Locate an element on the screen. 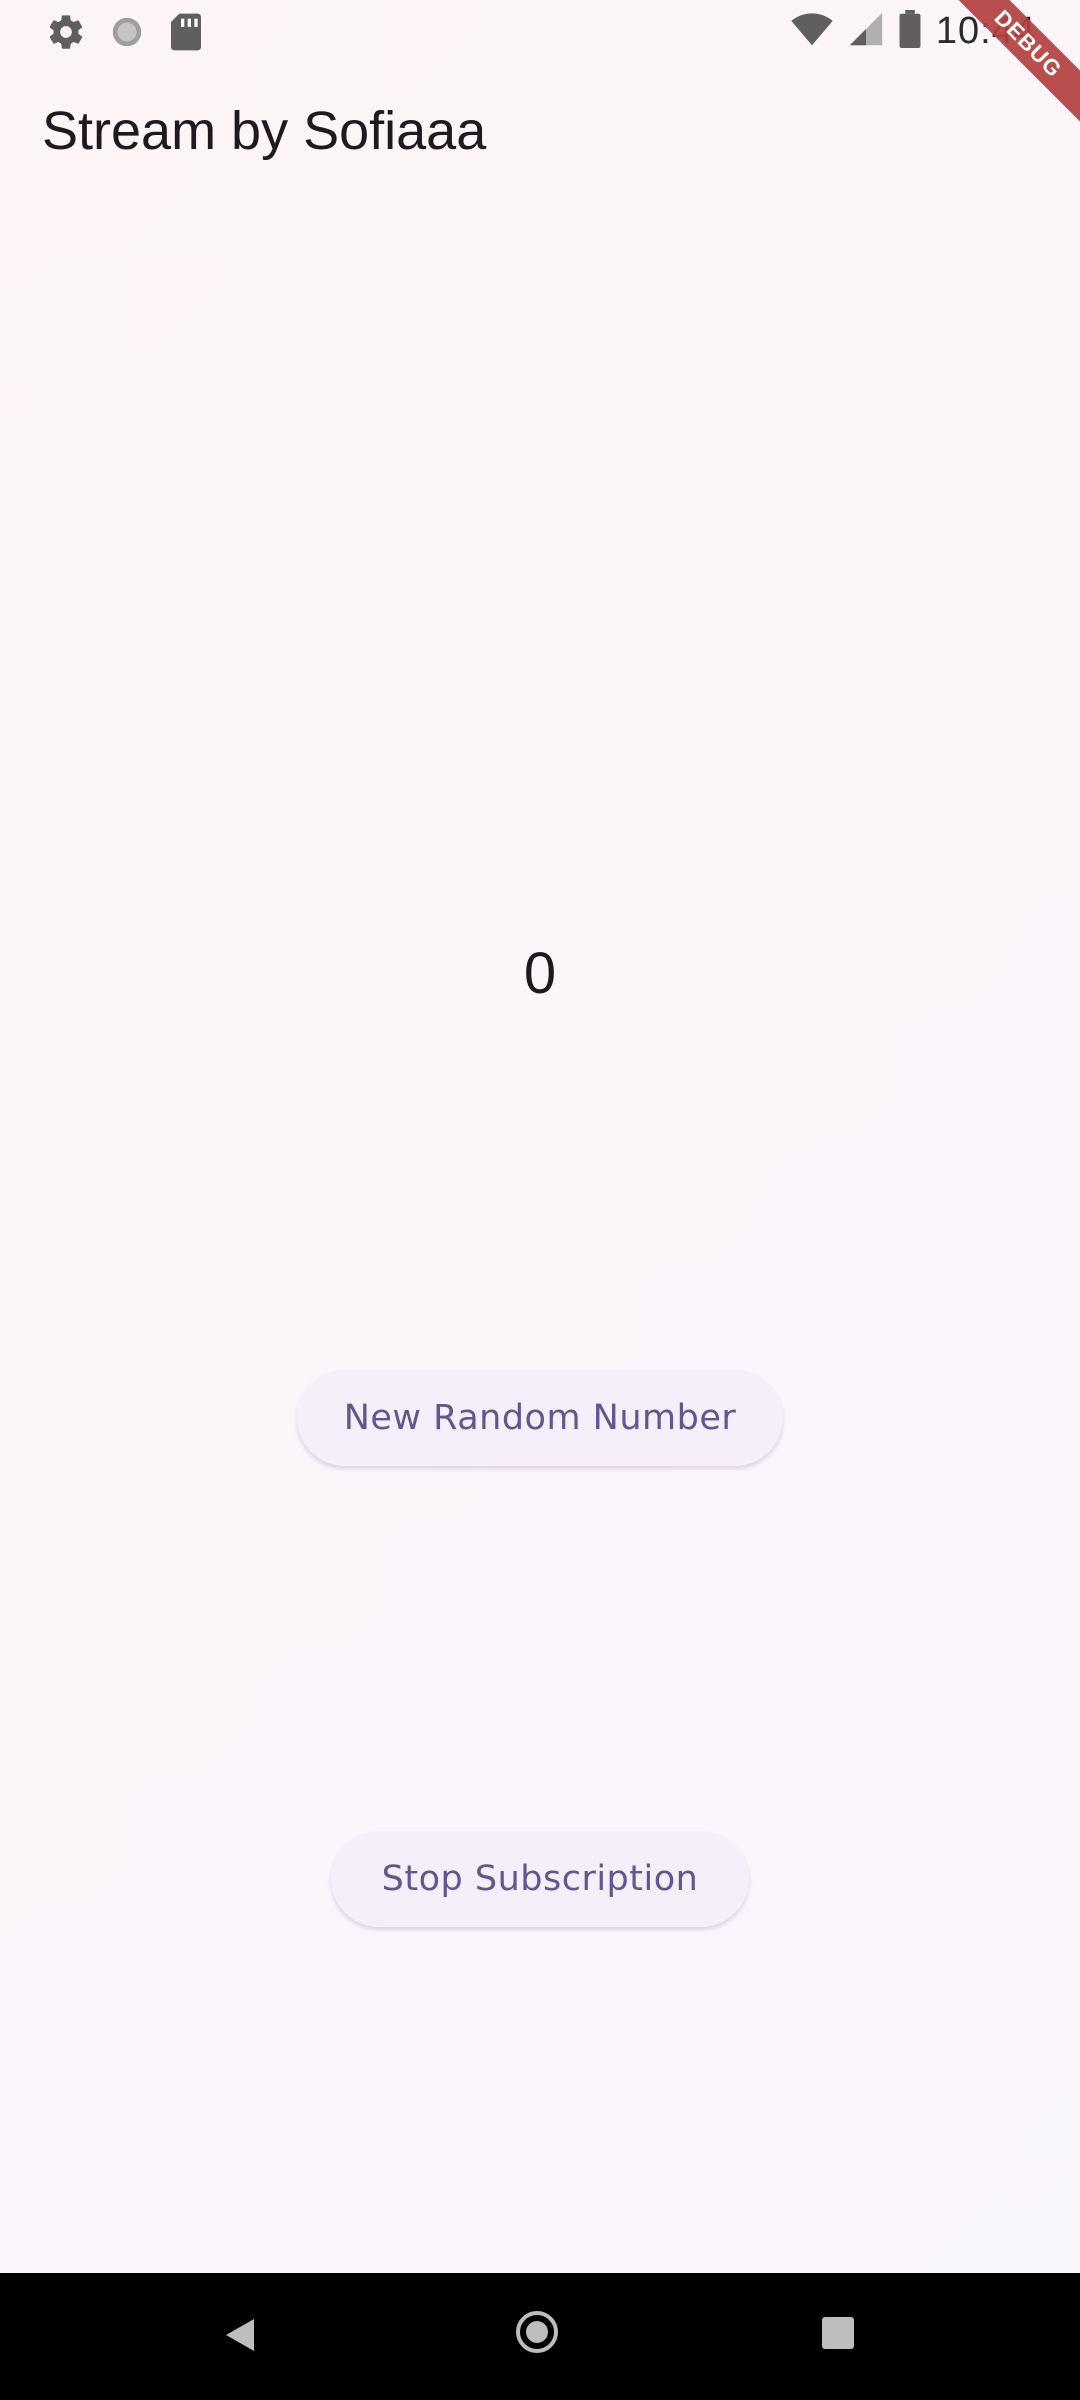 This screenshot has width=1080, height=2400. random-number-display: 0 is located at coordinates (540, 973).